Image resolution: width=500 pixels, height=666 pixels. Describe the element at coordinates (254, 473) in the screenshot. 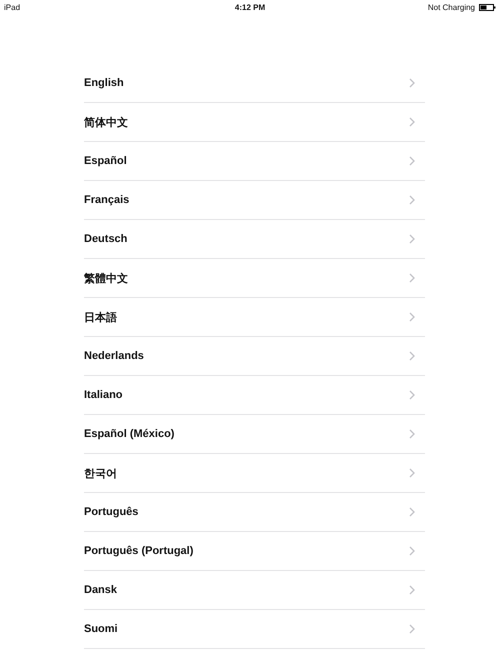

I see `language-item: 한국어` at that location.